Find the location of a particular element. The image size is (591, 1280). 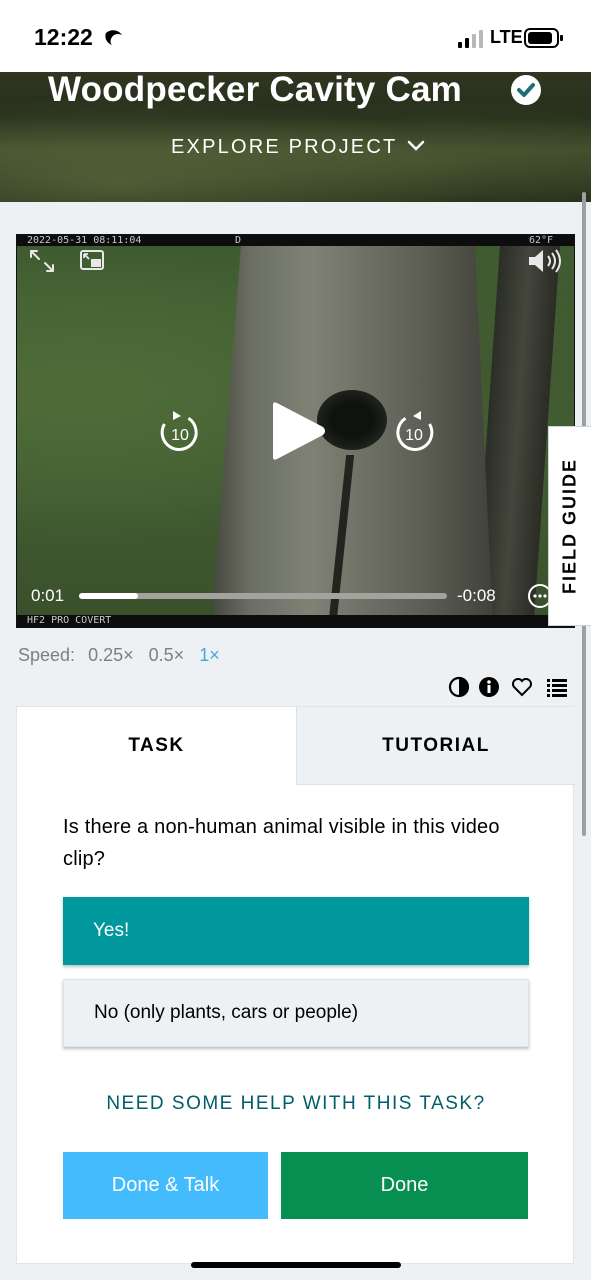

explore-project-link: EXPLORE PROJECT is located at coordinates (284, 147).